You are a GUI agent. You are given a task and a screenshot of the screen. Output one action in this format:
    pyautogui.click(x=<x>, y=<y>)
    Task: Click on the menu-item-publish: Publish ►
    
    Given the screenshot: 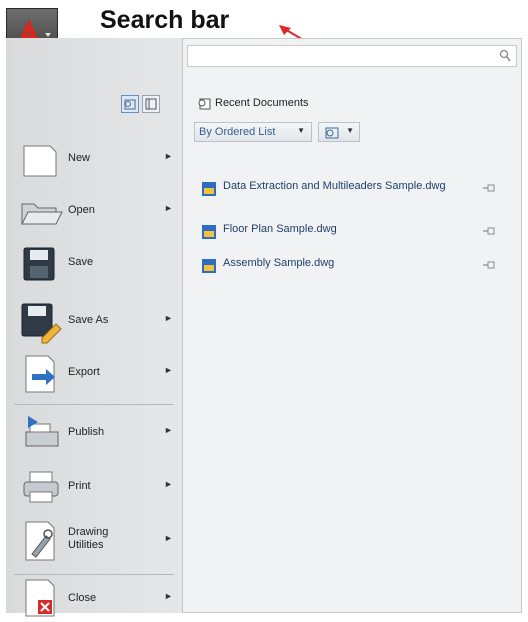 What is the action you would take?
    pyautogui.click(x=97, y=434)
    